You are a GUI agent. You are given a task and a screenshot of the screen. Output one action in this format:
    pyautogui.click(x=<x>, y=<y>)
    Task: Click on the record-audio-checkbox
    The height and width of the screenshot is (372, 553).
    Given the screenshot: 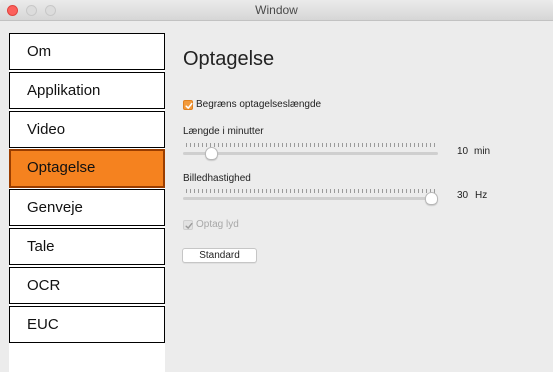 What is the action you would take?
    pyautogui.click(x=188, y=225)
    